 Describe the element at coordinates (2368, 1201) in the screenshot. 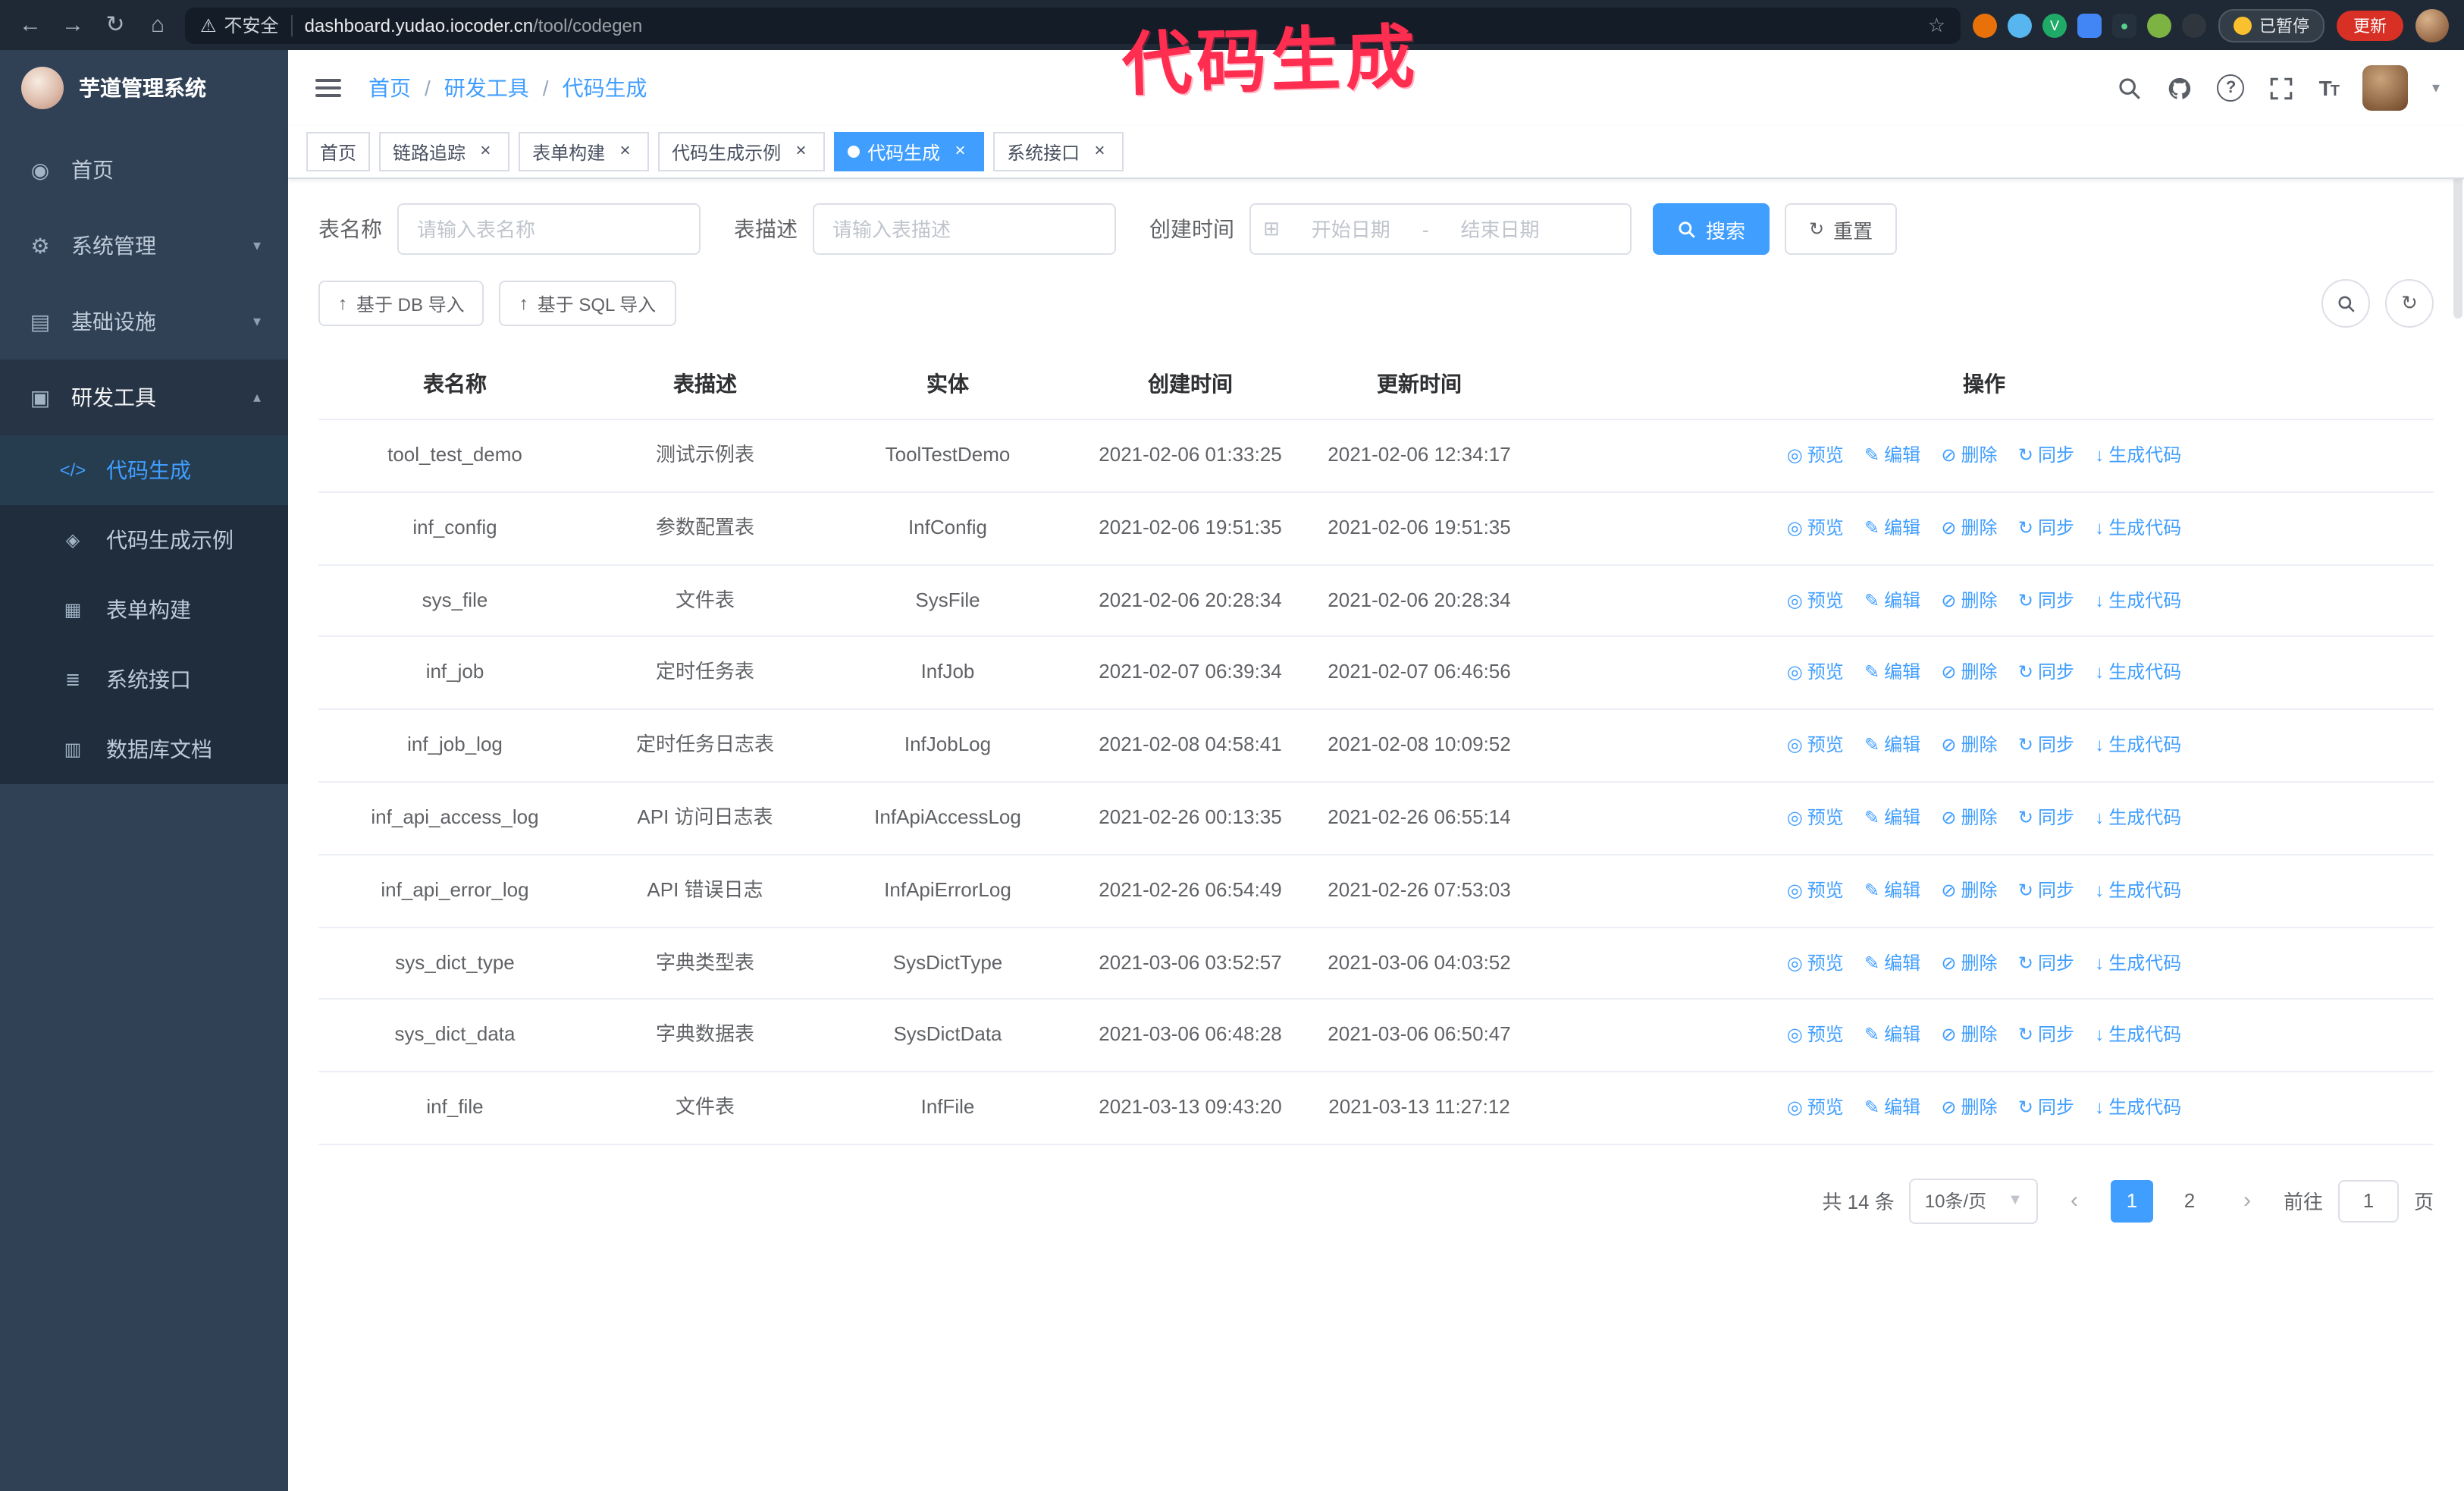

I see `goto-page-input` at that location.